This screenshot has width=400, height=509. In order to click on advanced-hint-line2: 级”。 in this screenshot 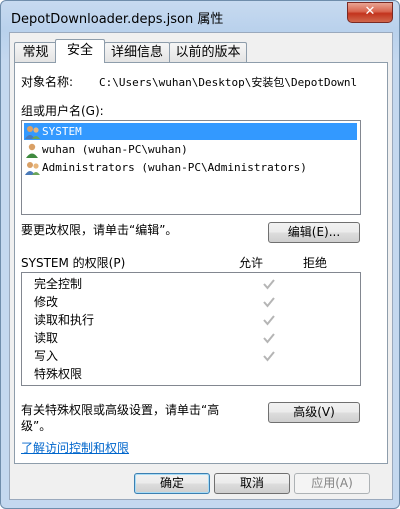, I will do `click(36, 426)`.